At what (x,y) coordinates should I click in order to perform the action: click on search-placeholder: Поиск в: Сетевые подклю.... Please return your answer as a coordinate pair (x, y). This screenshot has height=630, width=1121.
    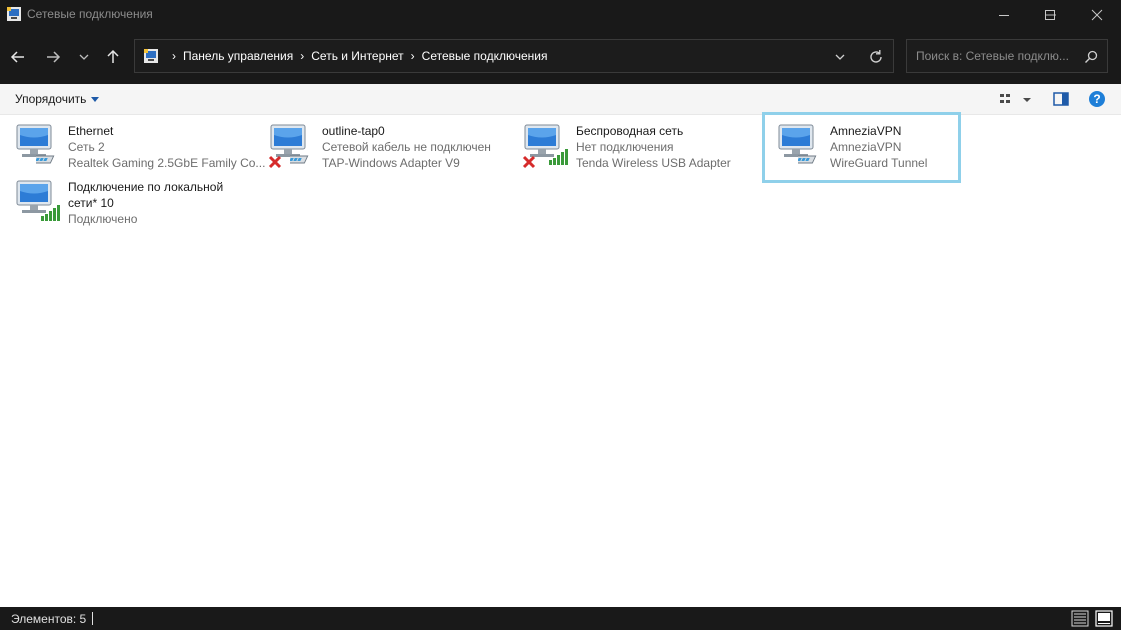
    Looking at the image, I should click on (992, 56).